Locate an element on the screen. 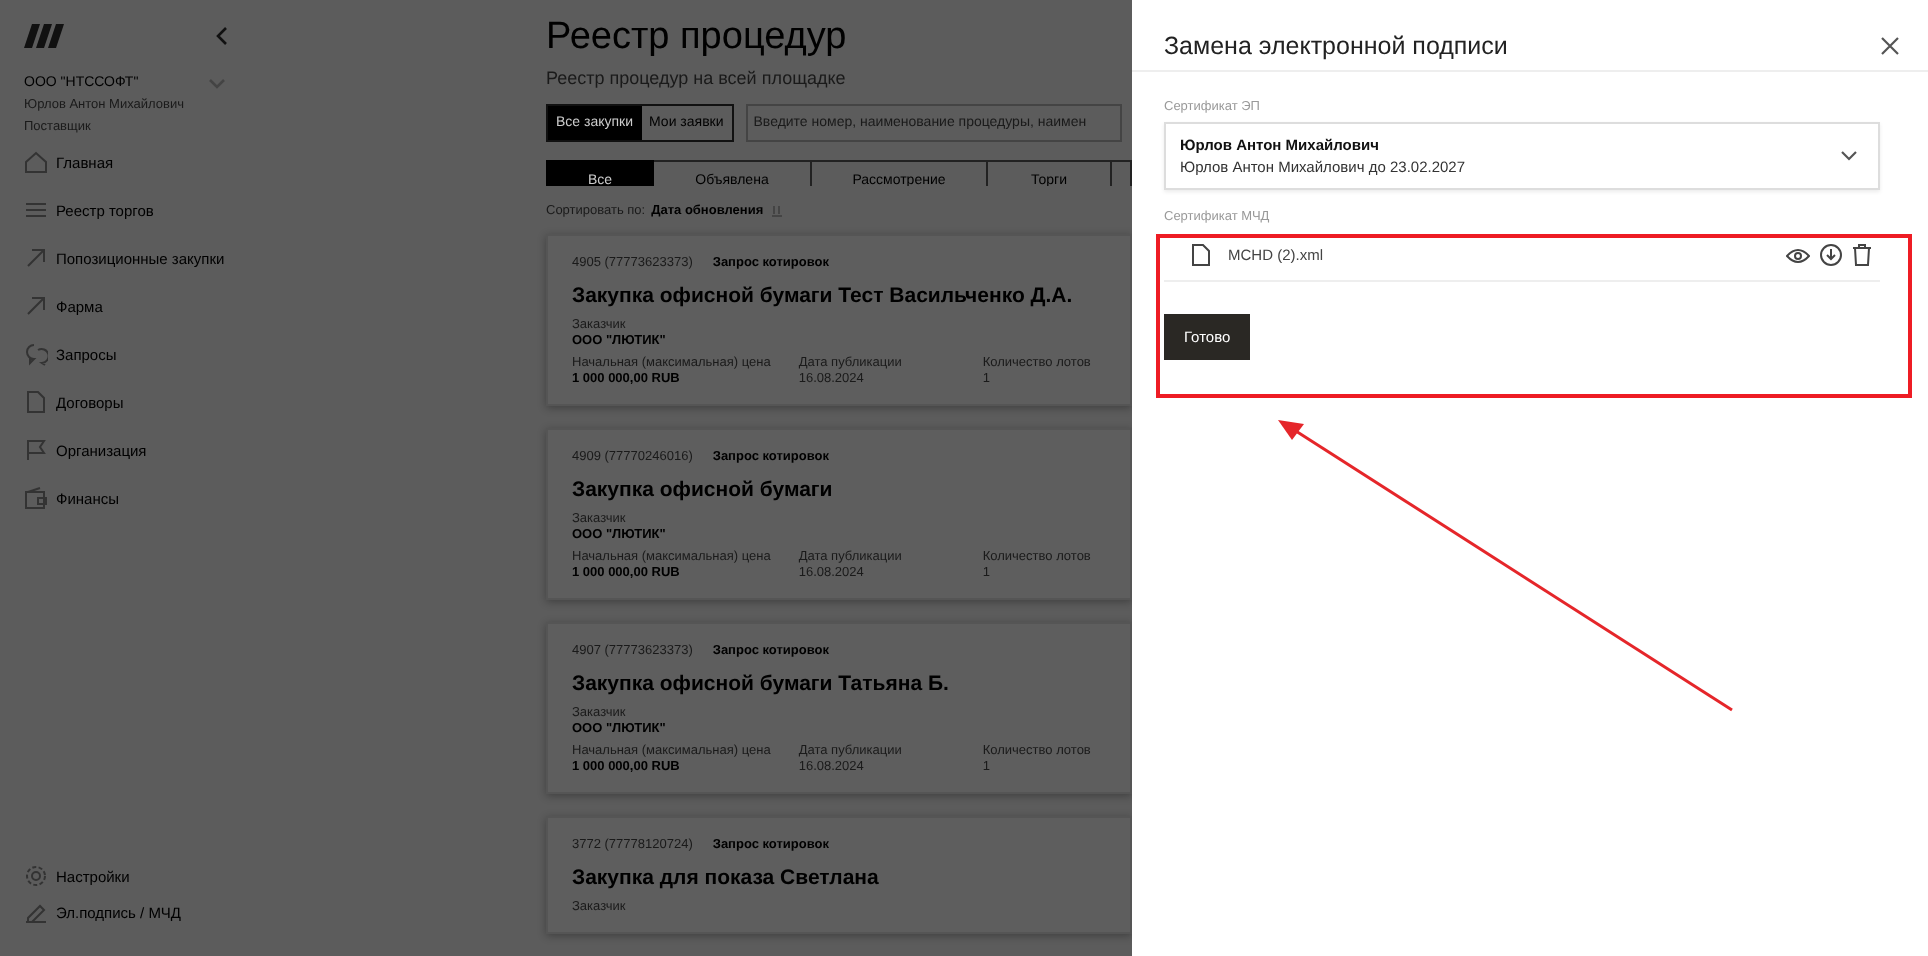 This screenshot has width=1928, height=956. procedure-title: Закупка офисной бумаги Тест Васильченко Д.А. is located at coordinates (822, 296).